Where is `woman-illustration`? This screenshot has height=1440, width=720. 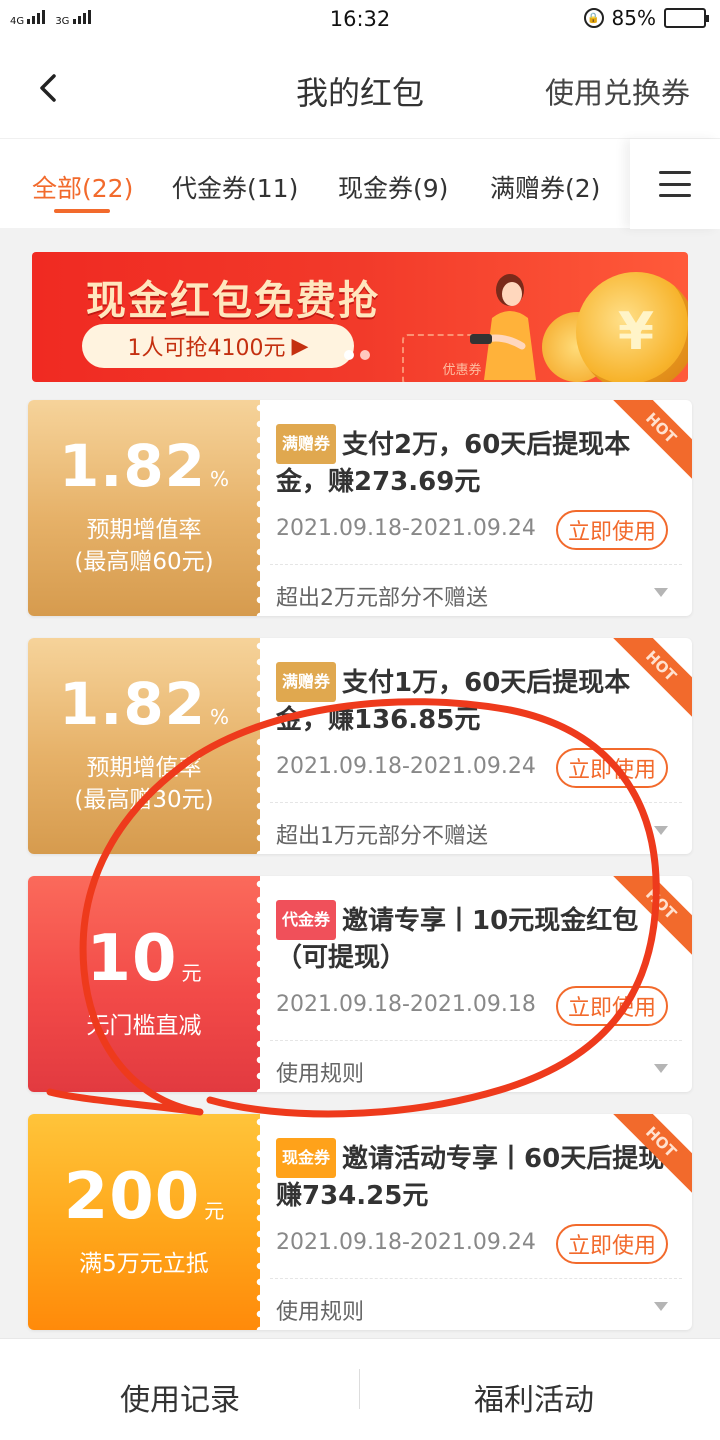 woman-illustration is located at coordinates (503, 327).